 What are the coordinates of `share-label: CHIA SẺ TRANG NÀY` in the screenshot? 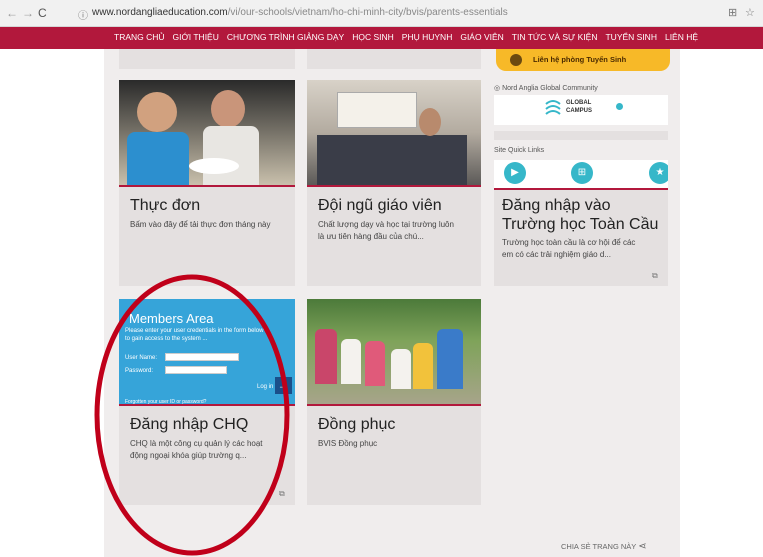 It's located at (599, 546).